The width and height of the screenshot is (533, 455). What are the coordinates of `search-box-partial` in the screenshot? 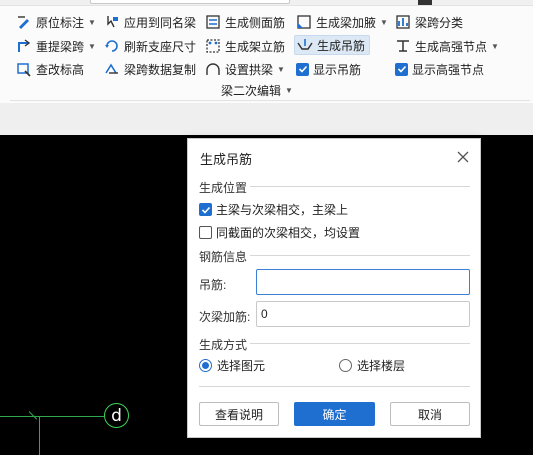 It's located at (190, 2).